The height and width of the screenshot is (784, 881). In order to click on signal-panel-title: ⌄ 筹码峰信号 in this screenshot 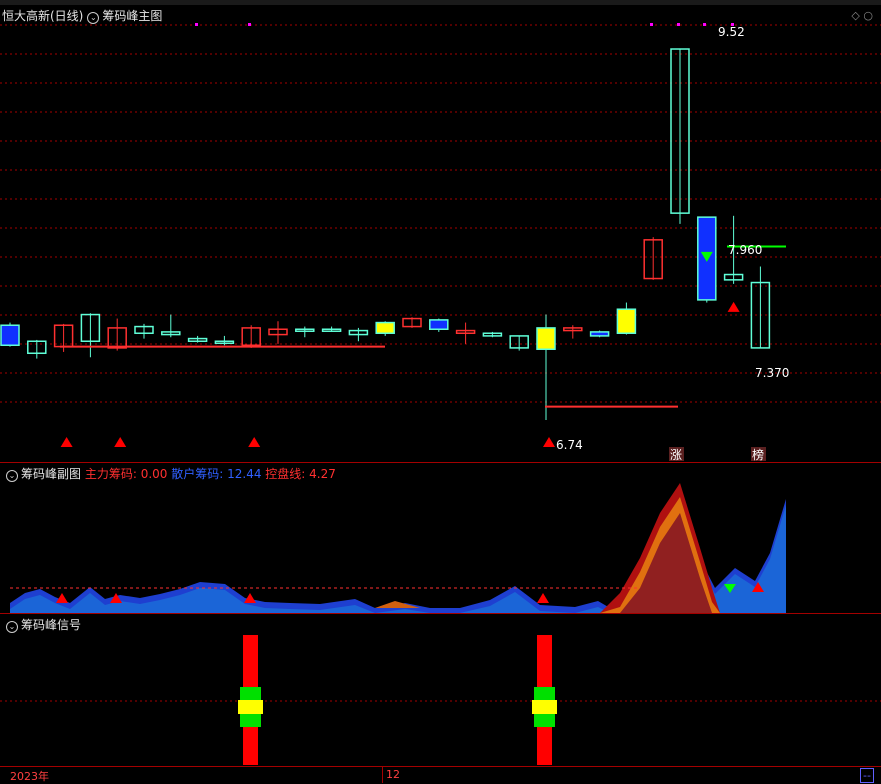, I will do `click(41, 624)`.